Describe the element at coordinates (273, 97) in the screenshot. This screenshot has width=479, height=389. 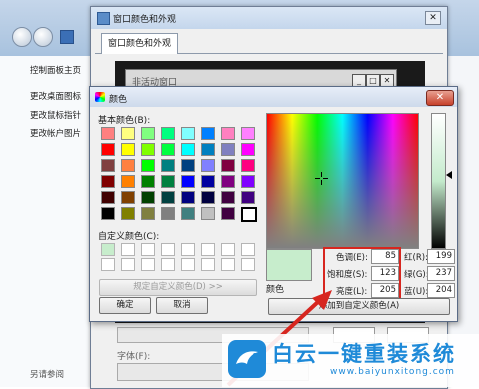
I see `color-dialog-titlebar: 颜色 ✕` at that location.